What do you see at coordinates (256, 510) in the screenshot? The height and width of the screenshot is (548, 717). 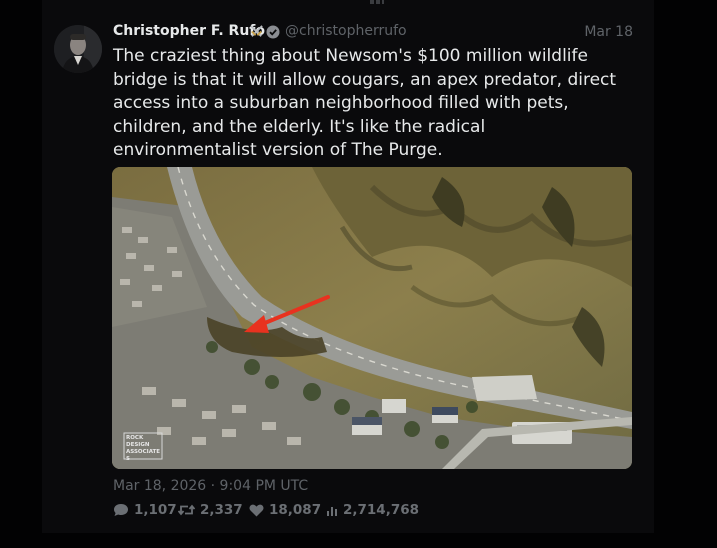 I see `heart-icon` at bounding box center [256, 510].